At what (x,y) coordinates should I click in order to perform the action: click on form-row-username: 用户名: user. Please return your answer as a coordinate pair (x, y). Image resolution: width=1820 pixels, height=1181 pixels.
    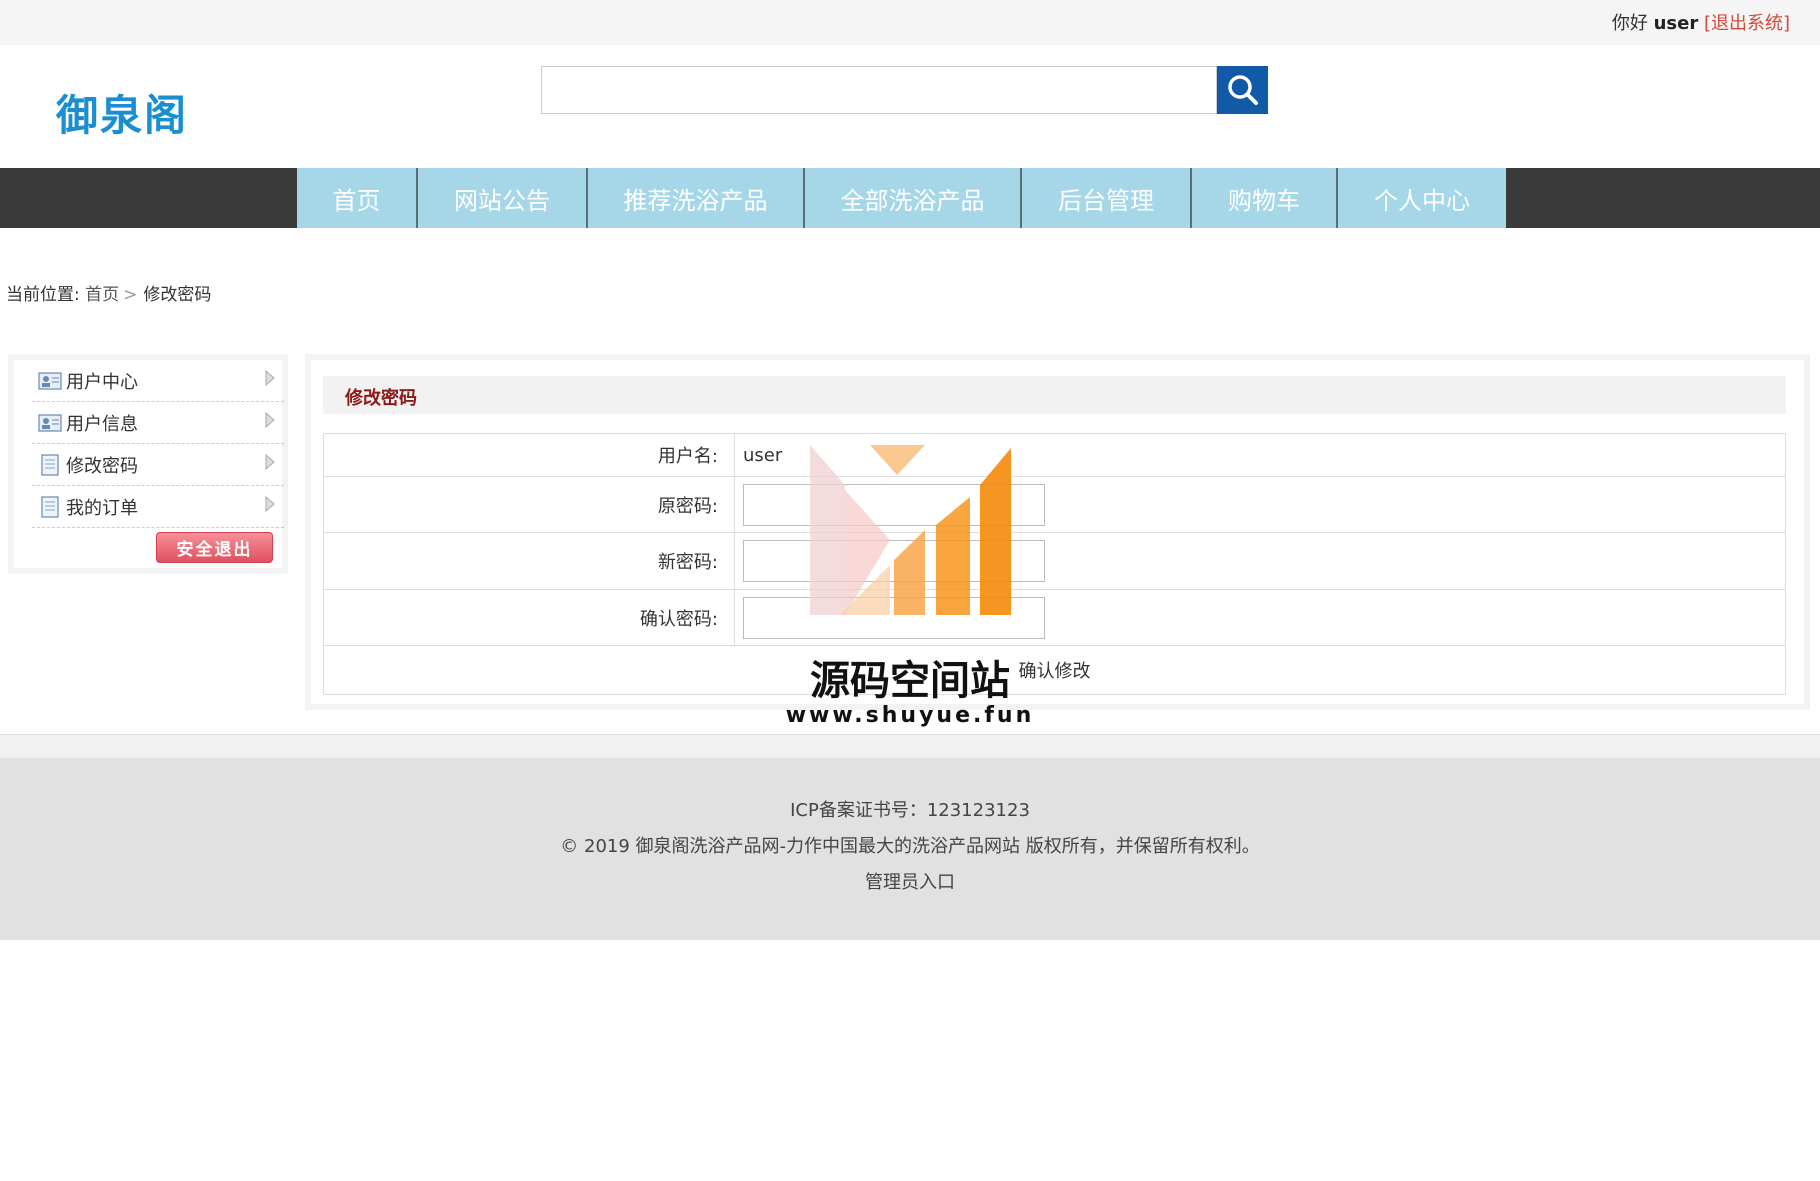
    Looking at the image, I should click on (1054, 455).